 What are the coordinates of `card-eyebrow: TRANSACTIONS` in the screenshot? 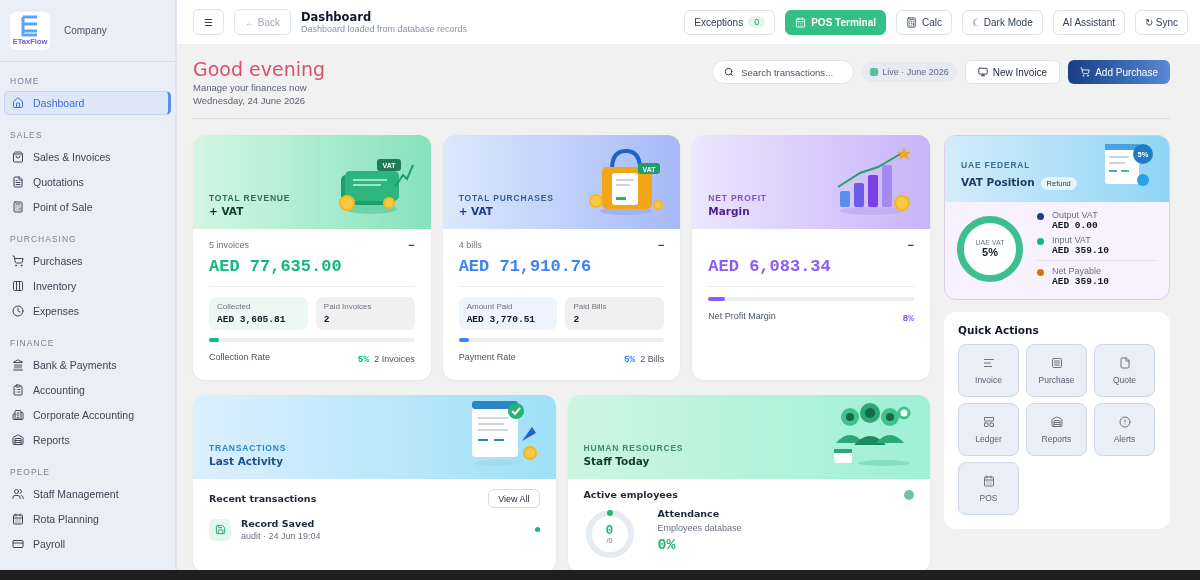 It's located at (248, 448).